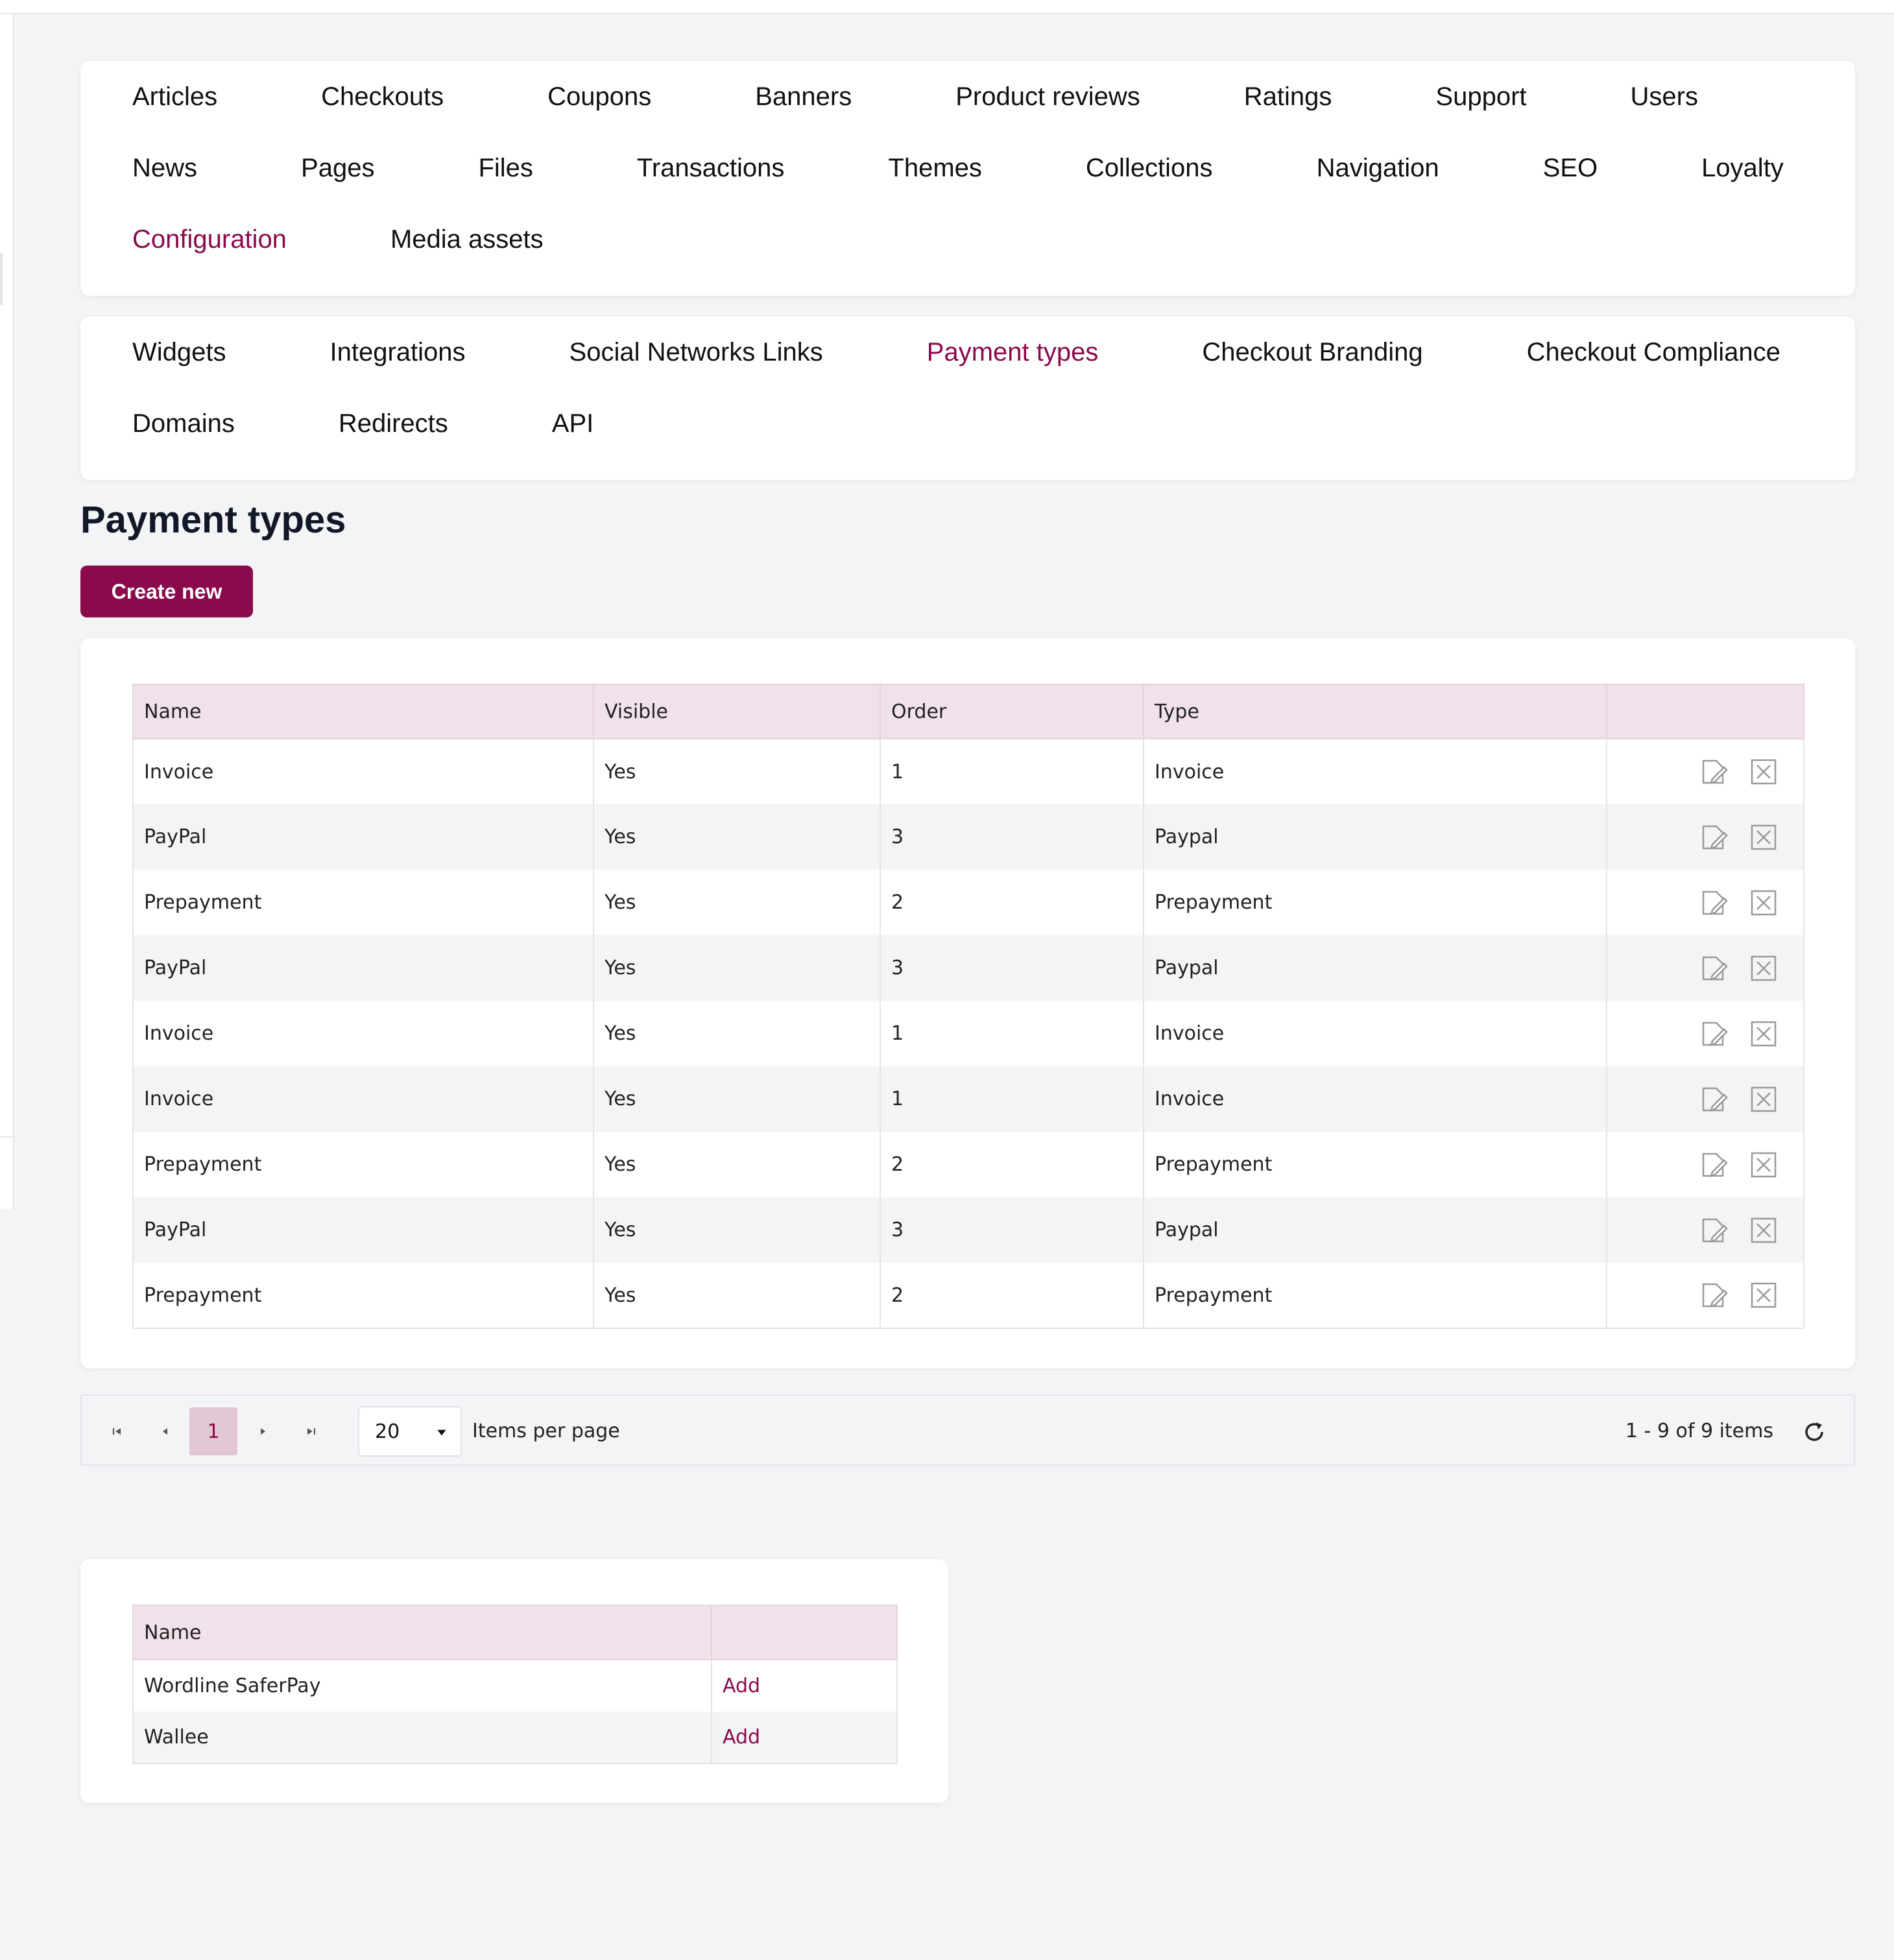 The image size is (1894, 1960). I want to click on last-page-icon, so click(311, 1431).